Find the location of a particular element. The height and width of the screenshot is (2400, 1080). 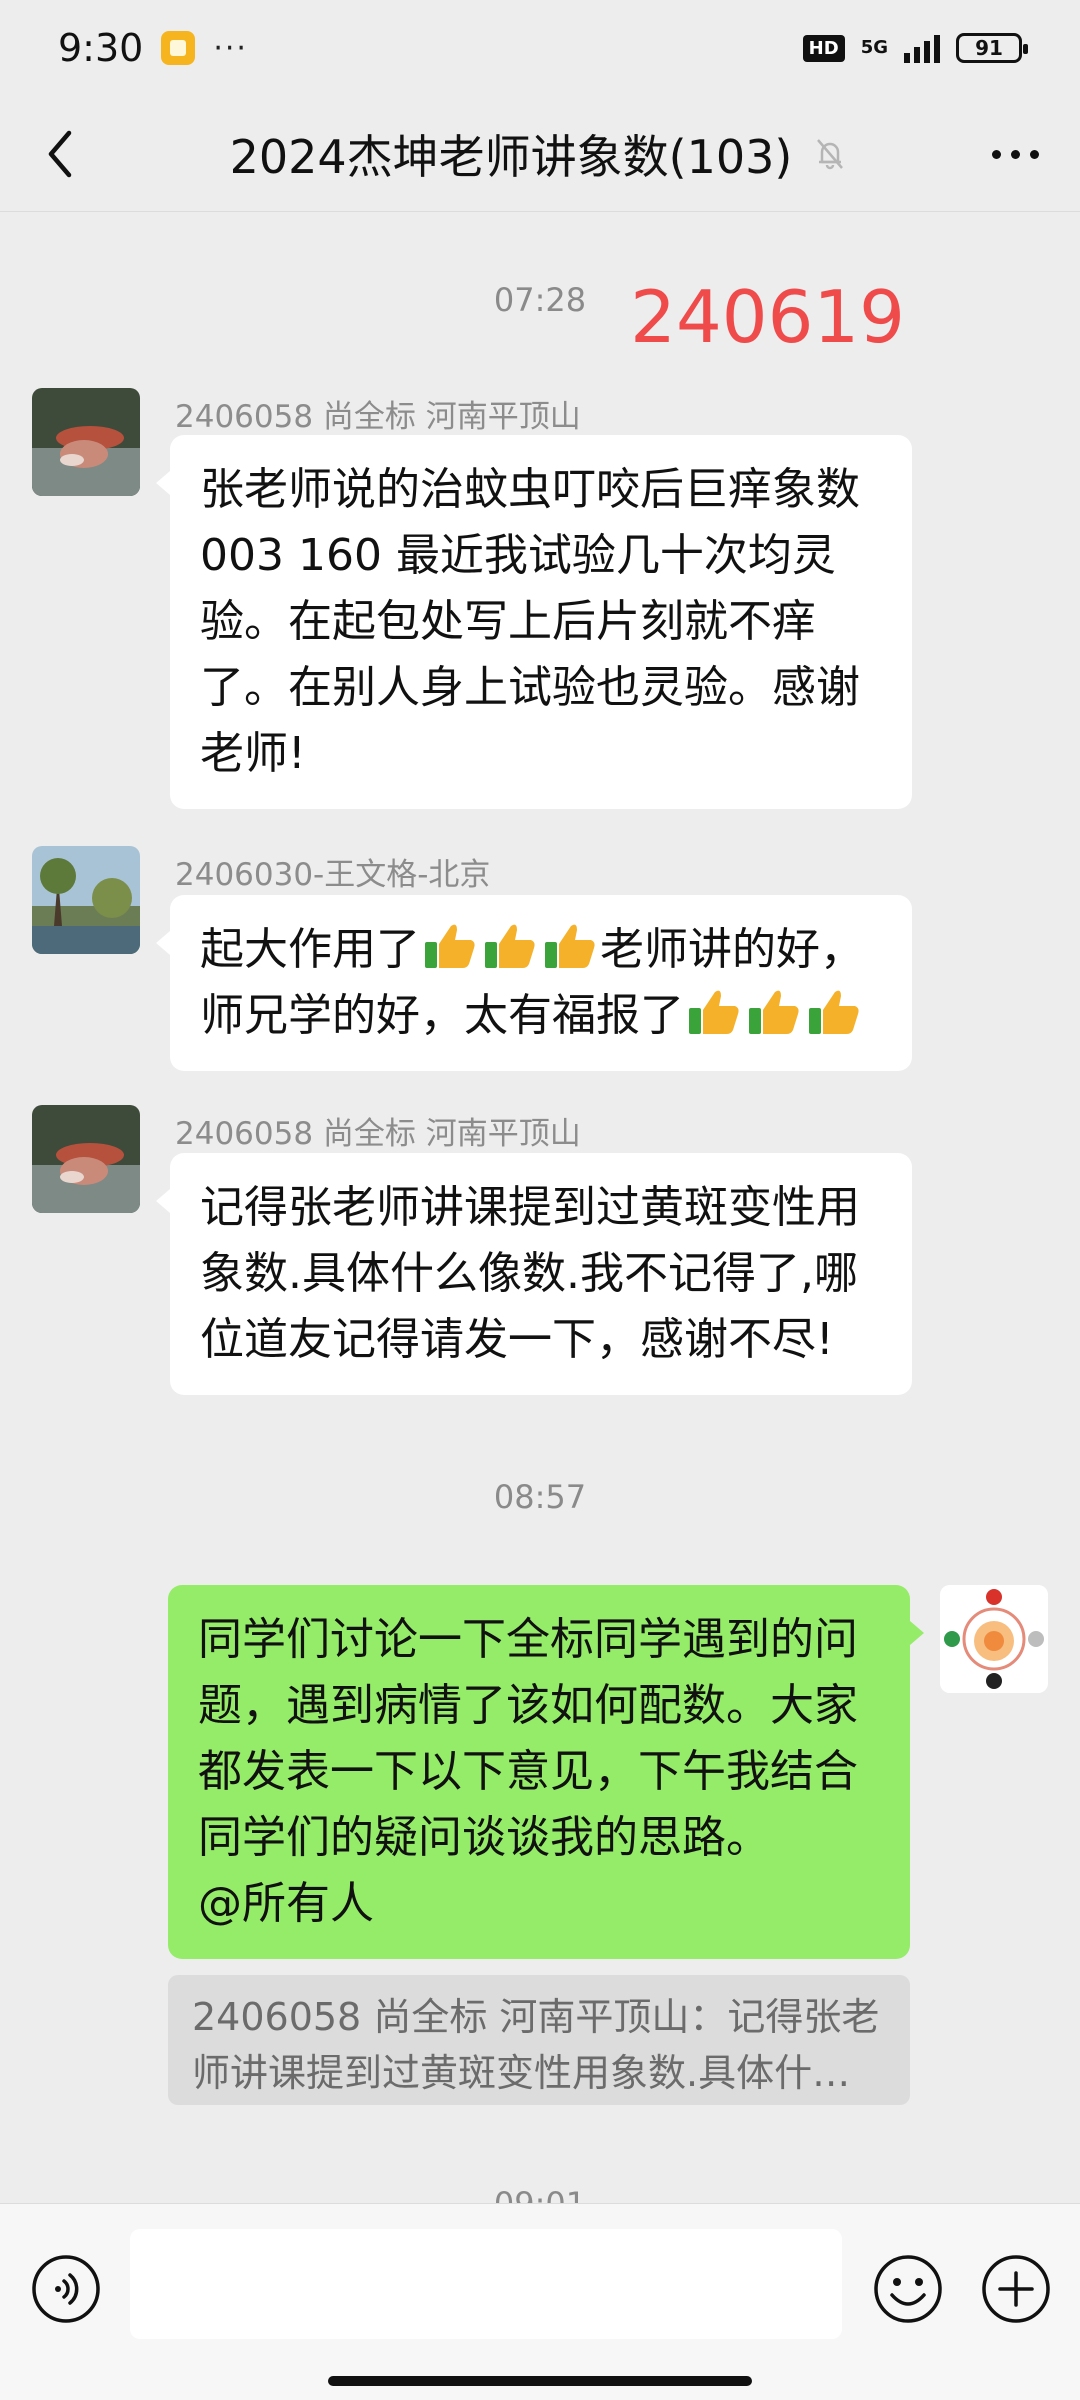

mention-all: @所有人 is located at coordinates (286, 1903).